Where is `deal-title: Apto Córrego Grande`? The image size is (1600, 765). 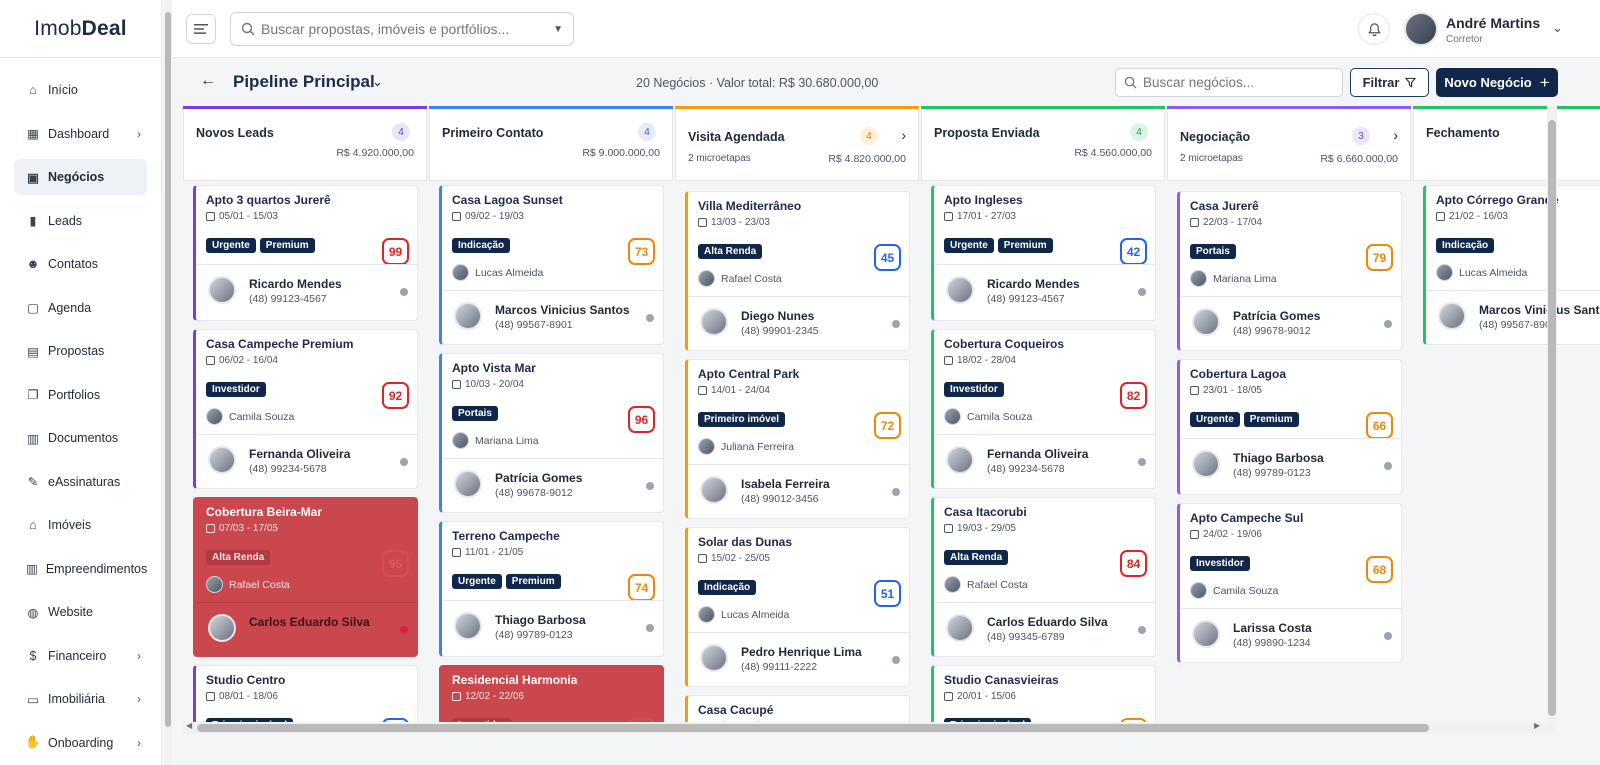 deal-title: Apto Córrego Grande is located at coordinates (1497, 200).